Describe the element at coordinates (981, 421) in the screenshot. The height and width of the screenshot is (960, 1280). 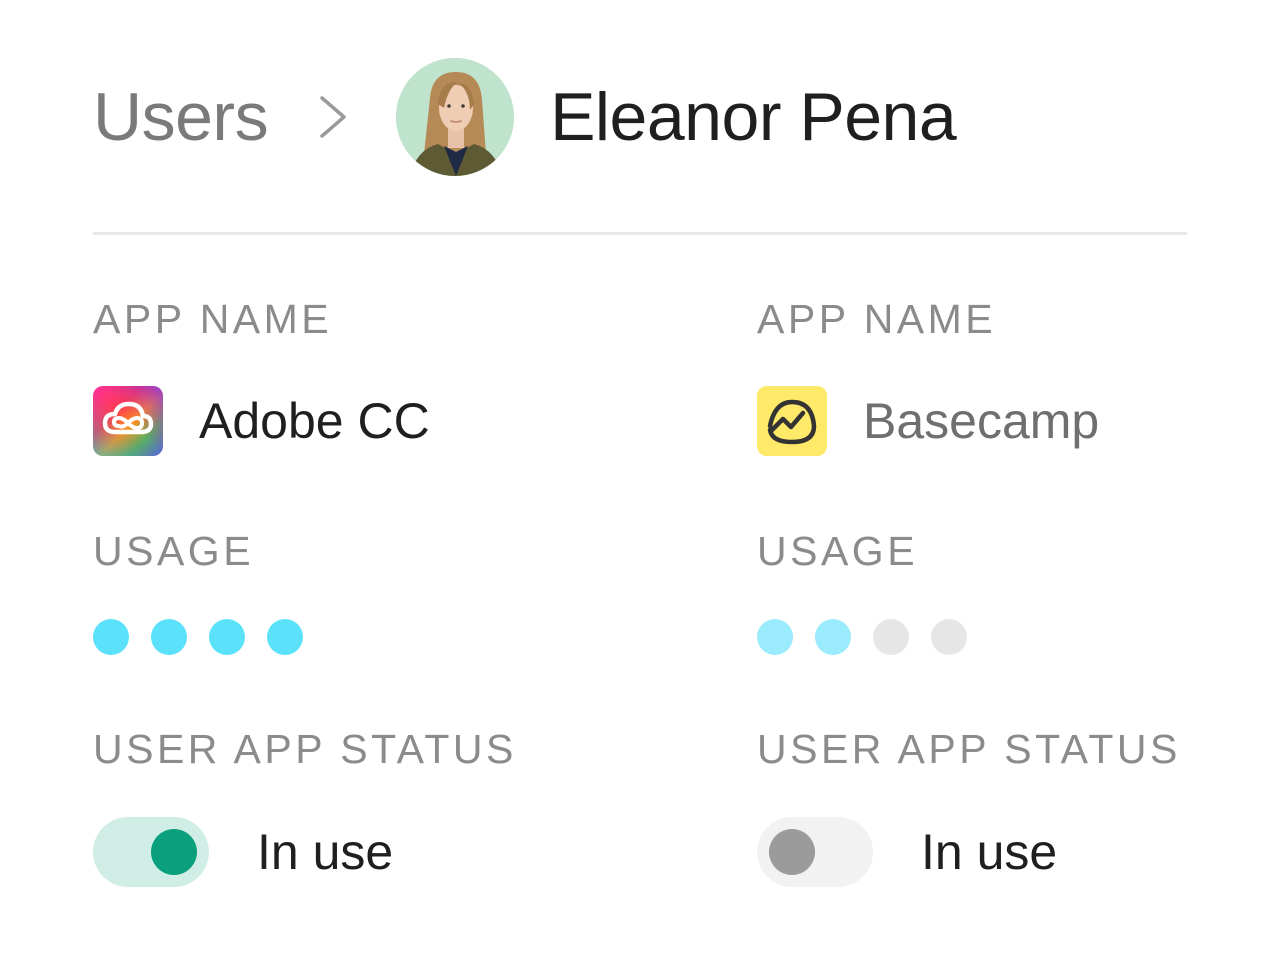
I see `app-name-value: Basecamp` at that location.